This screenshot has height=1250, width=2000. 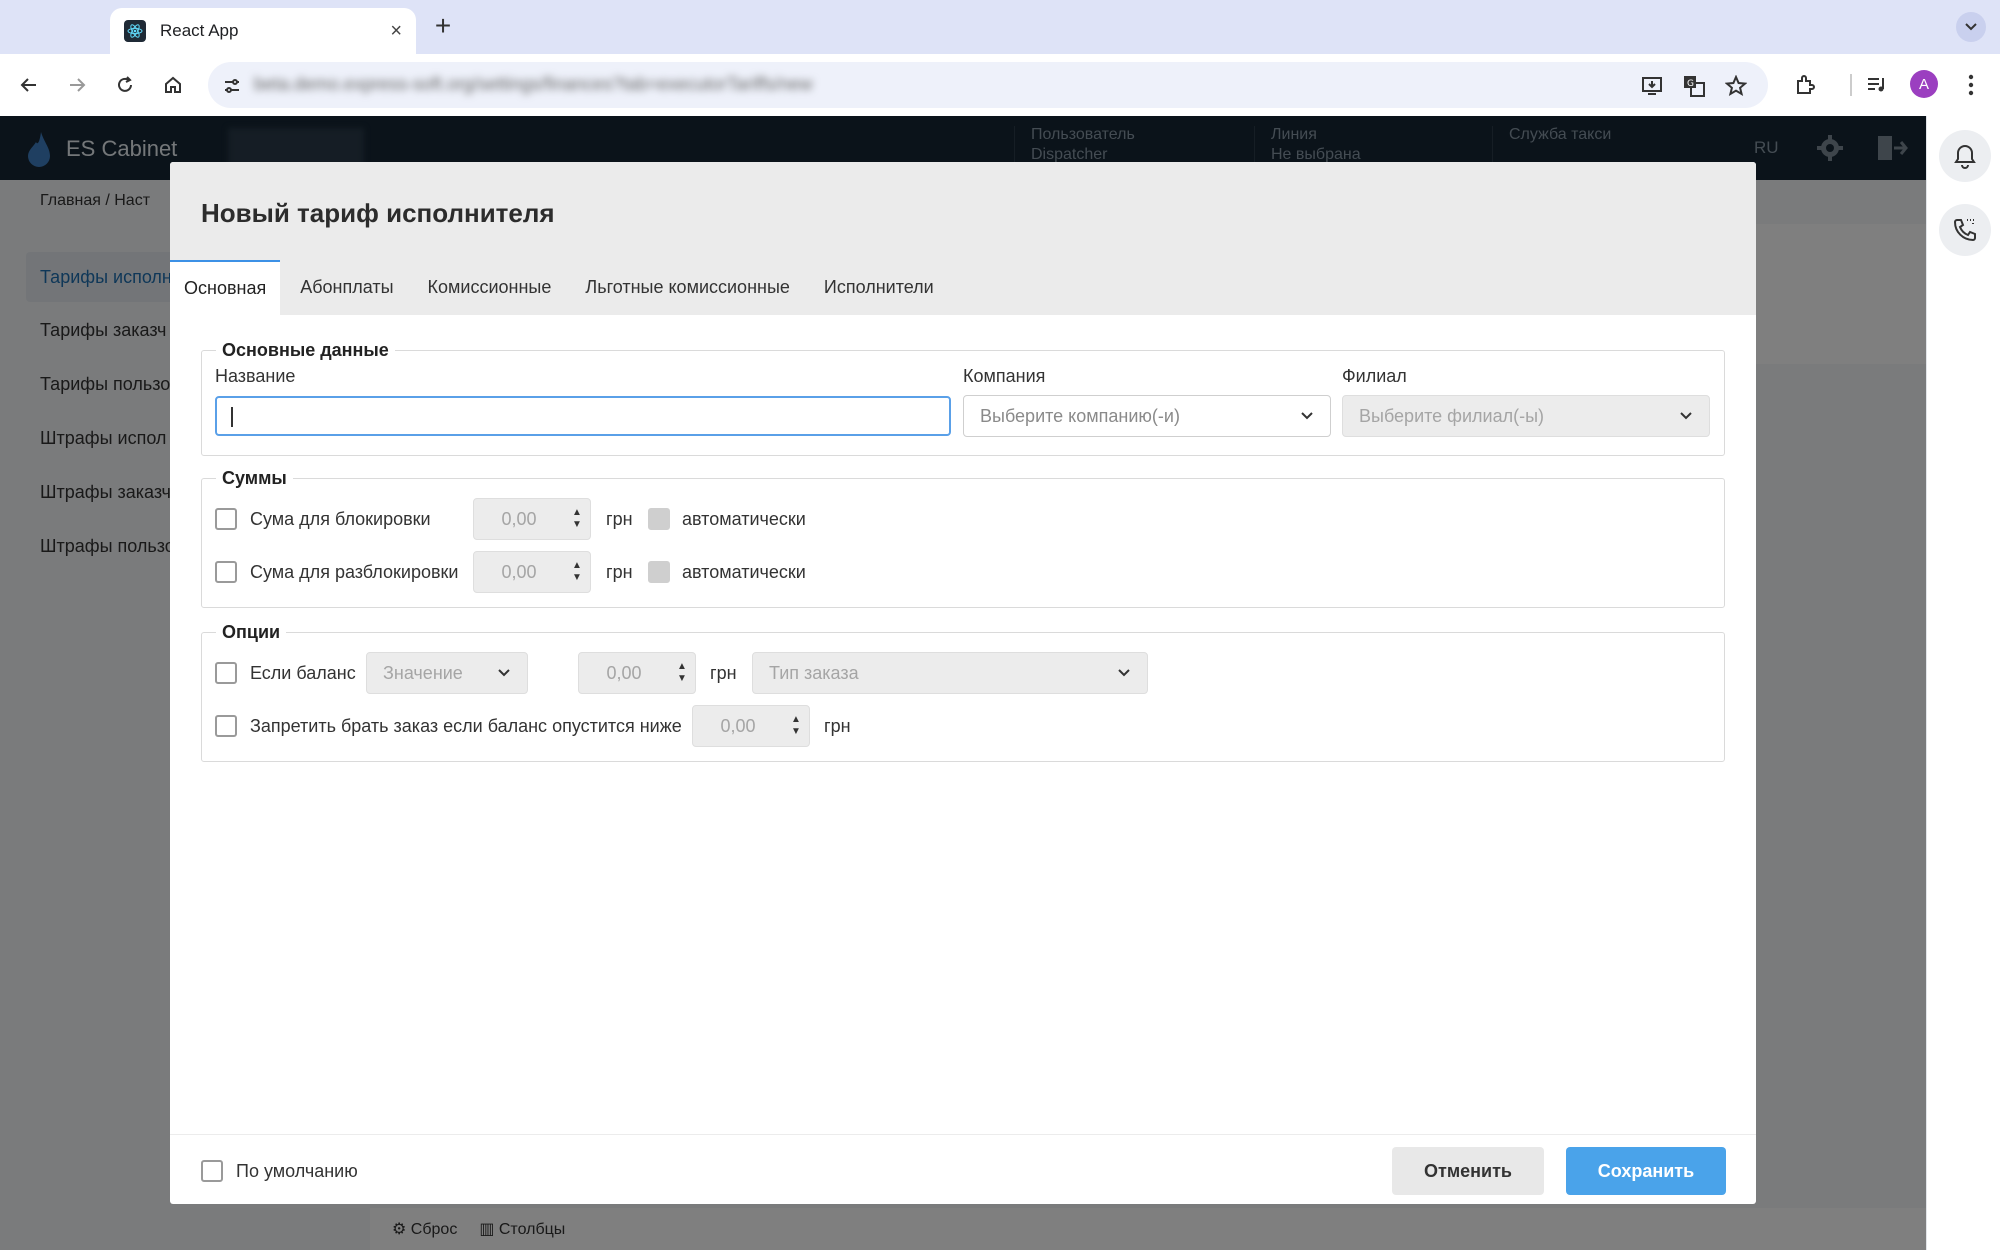 I want to click on basic-data-legend: Основные данные, so click(x=305, y=350).